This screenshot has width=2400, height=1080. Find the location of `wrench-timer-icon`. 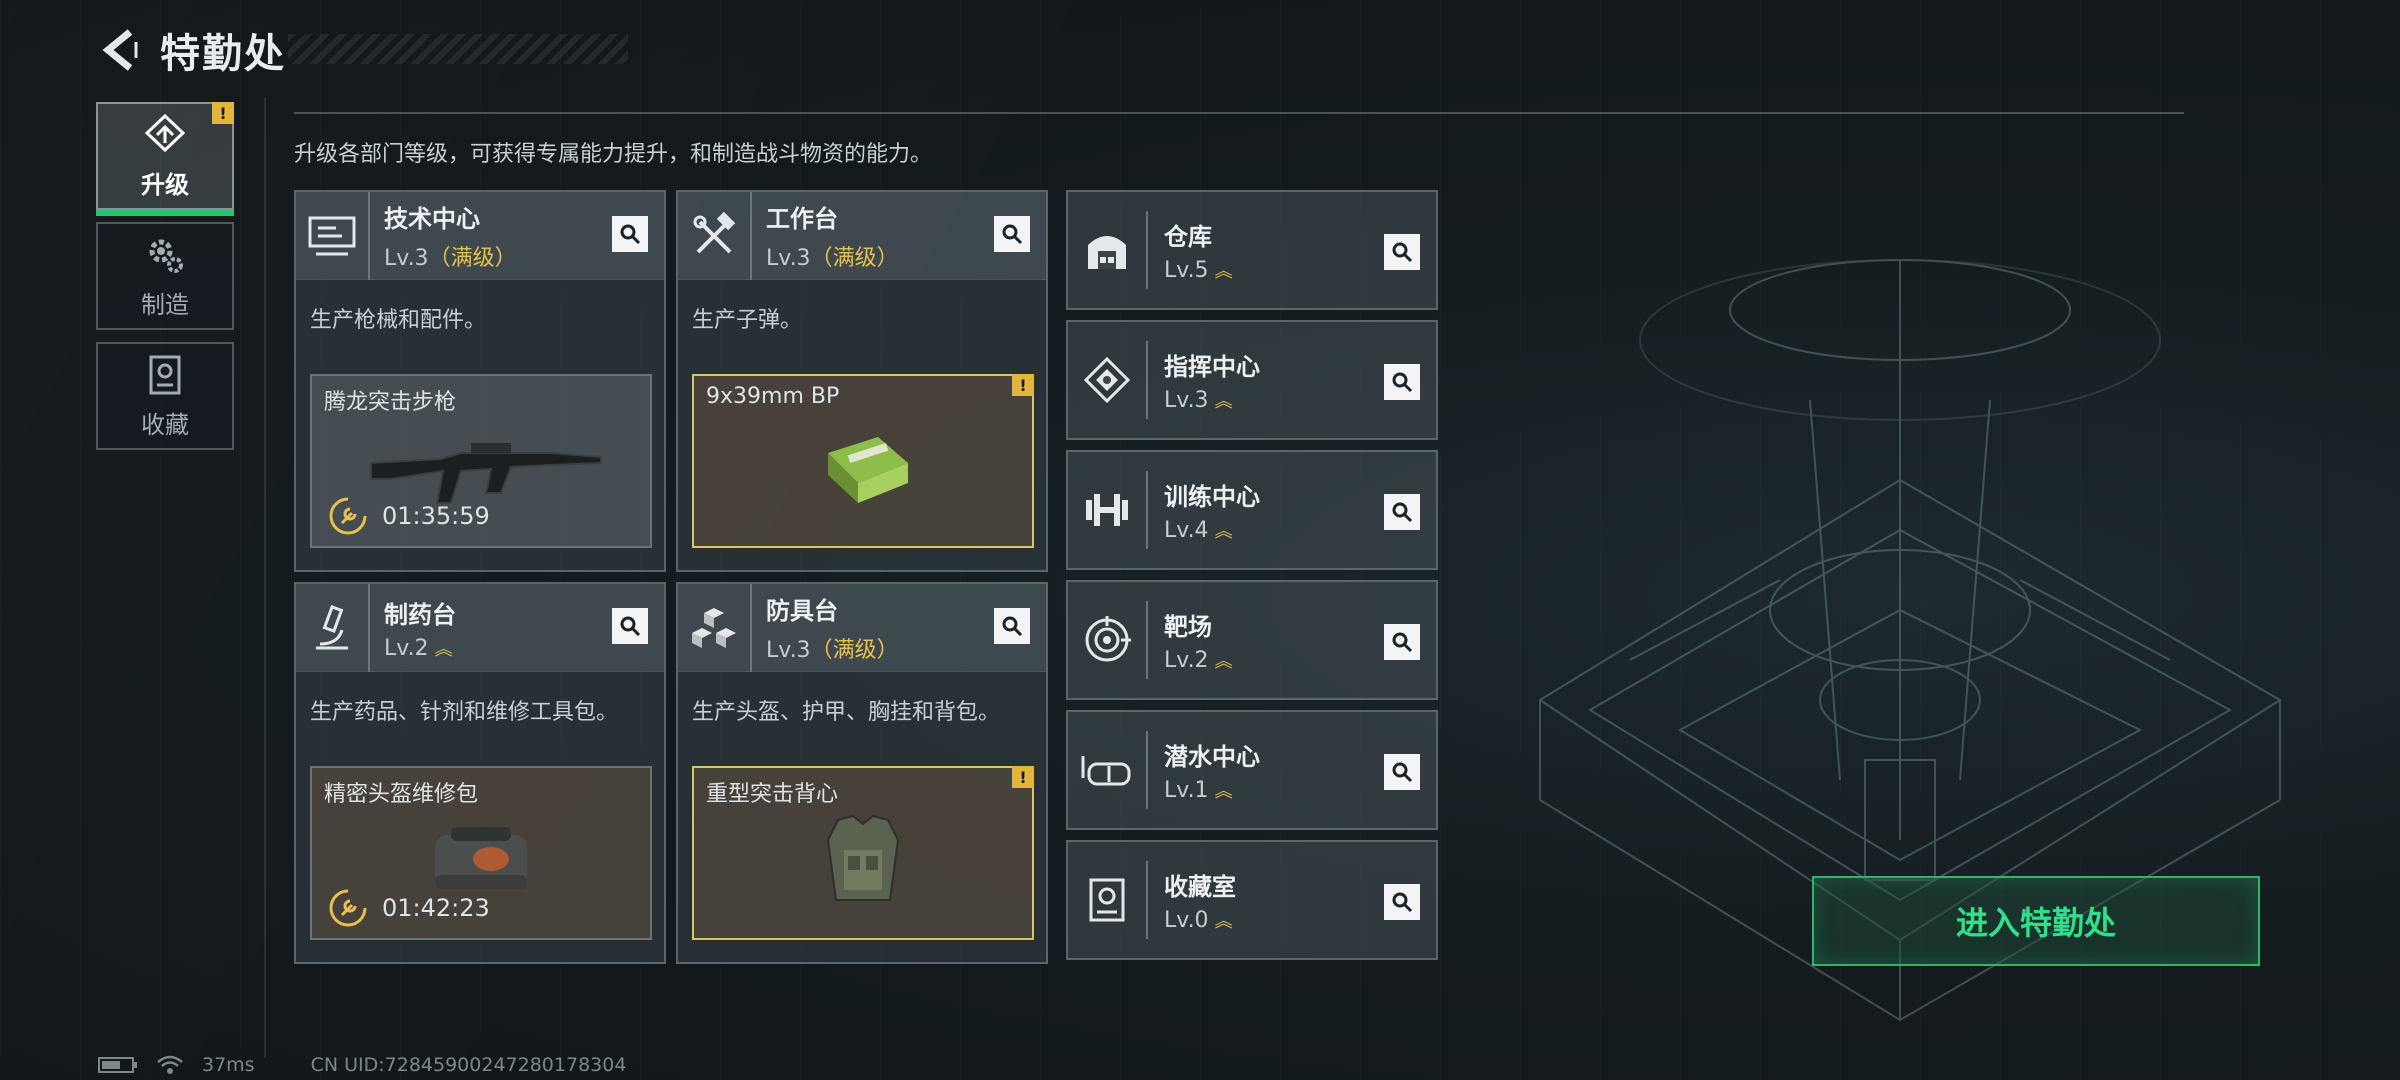

wrench-timer-icon is located at coordinates (348, 516).